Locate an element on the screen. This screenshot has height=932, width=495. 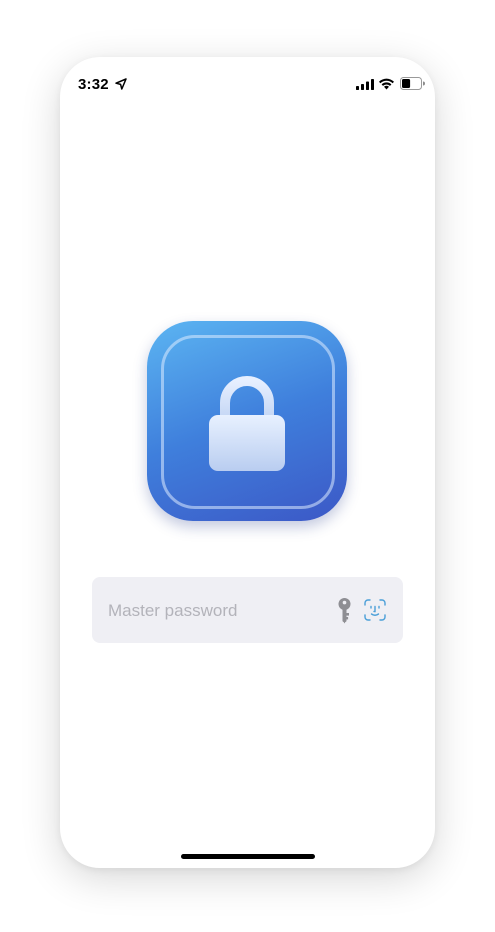
cellular-signal-icon is located at coordinates (365, 84).